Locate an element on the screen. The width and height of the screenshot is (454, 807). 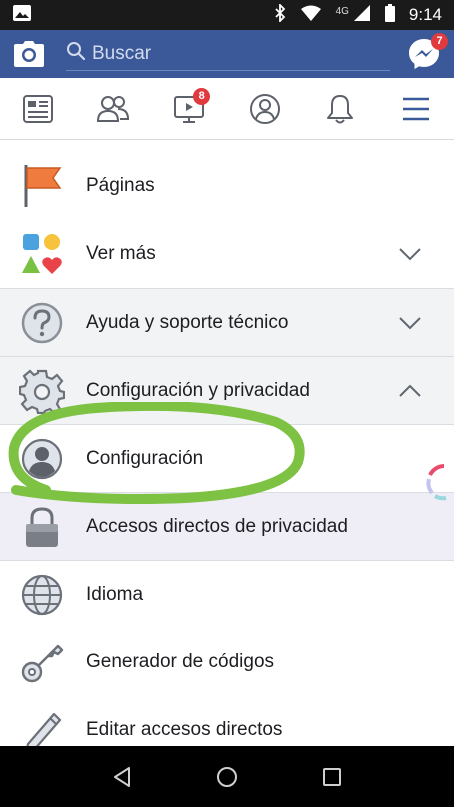
status-bar: 4G 9:14 is located at coordinates (227, 15).